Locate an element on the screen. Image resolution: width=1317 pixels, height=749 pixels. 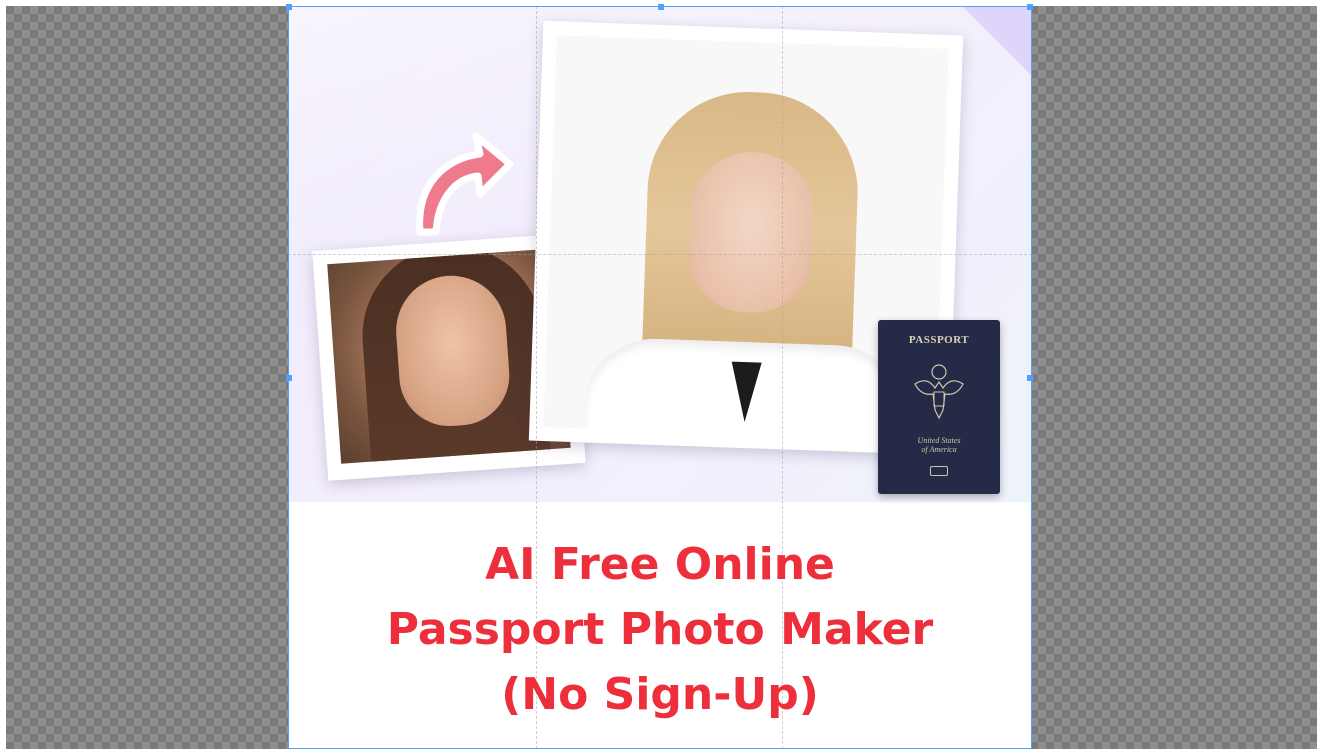
curved-arrow-icon is located at coordinates (465, 184).